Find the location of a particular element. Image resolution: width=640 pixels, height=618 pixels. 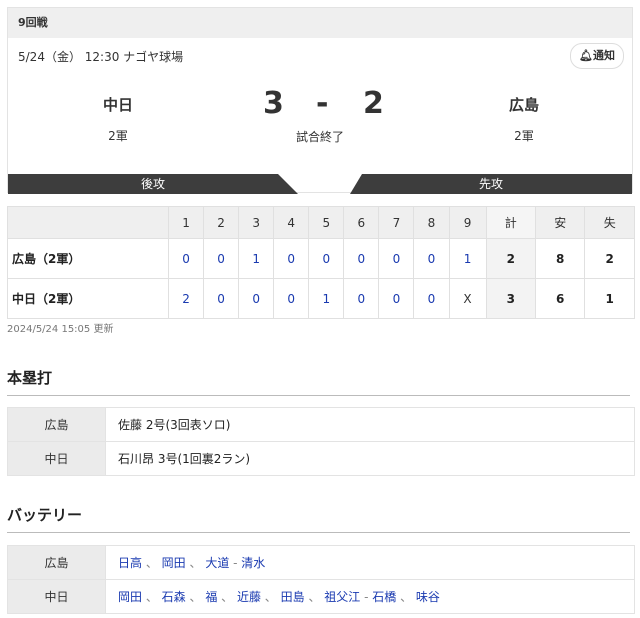

player-link: 味谷 is located at coordinates (428, 597).